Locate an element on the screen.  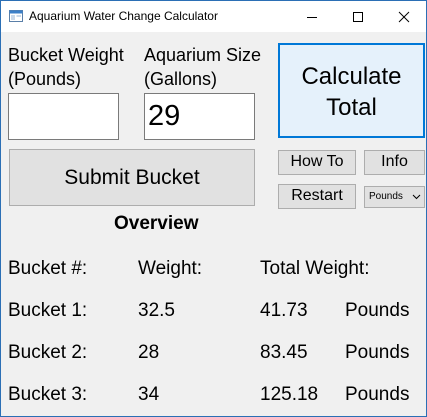
row-2-total: 83.45 is located at coordinates (284, 352).